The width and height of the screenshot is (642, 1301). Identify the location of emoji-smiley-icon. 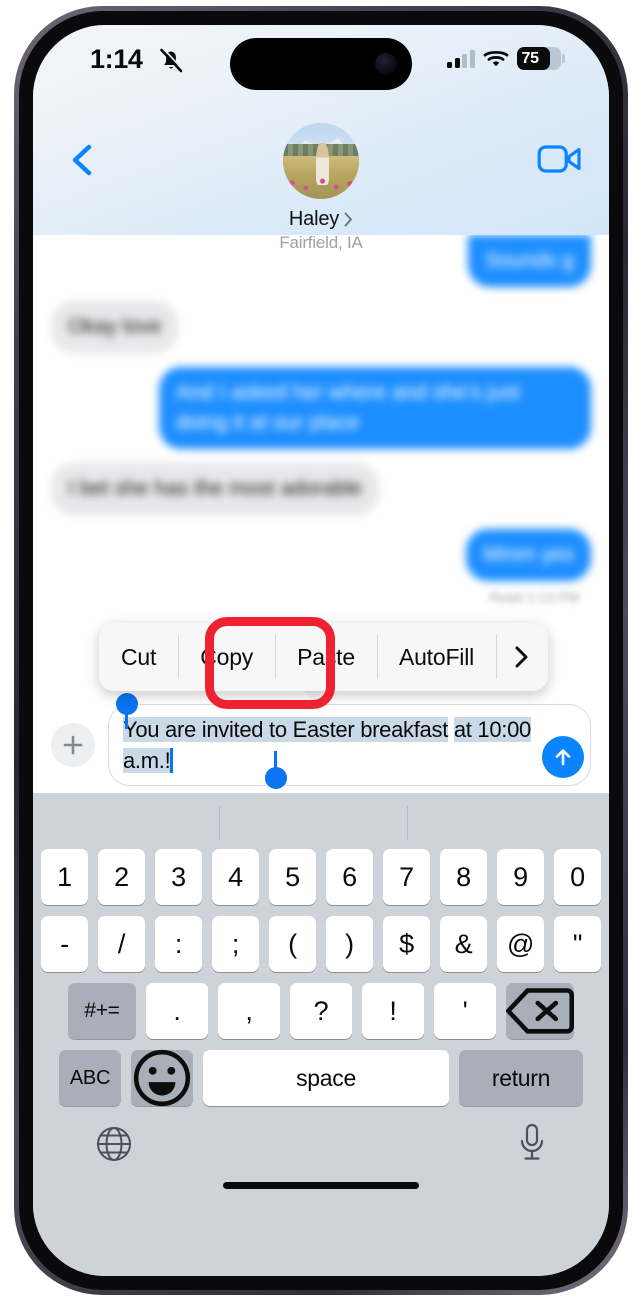
(162, 1078).